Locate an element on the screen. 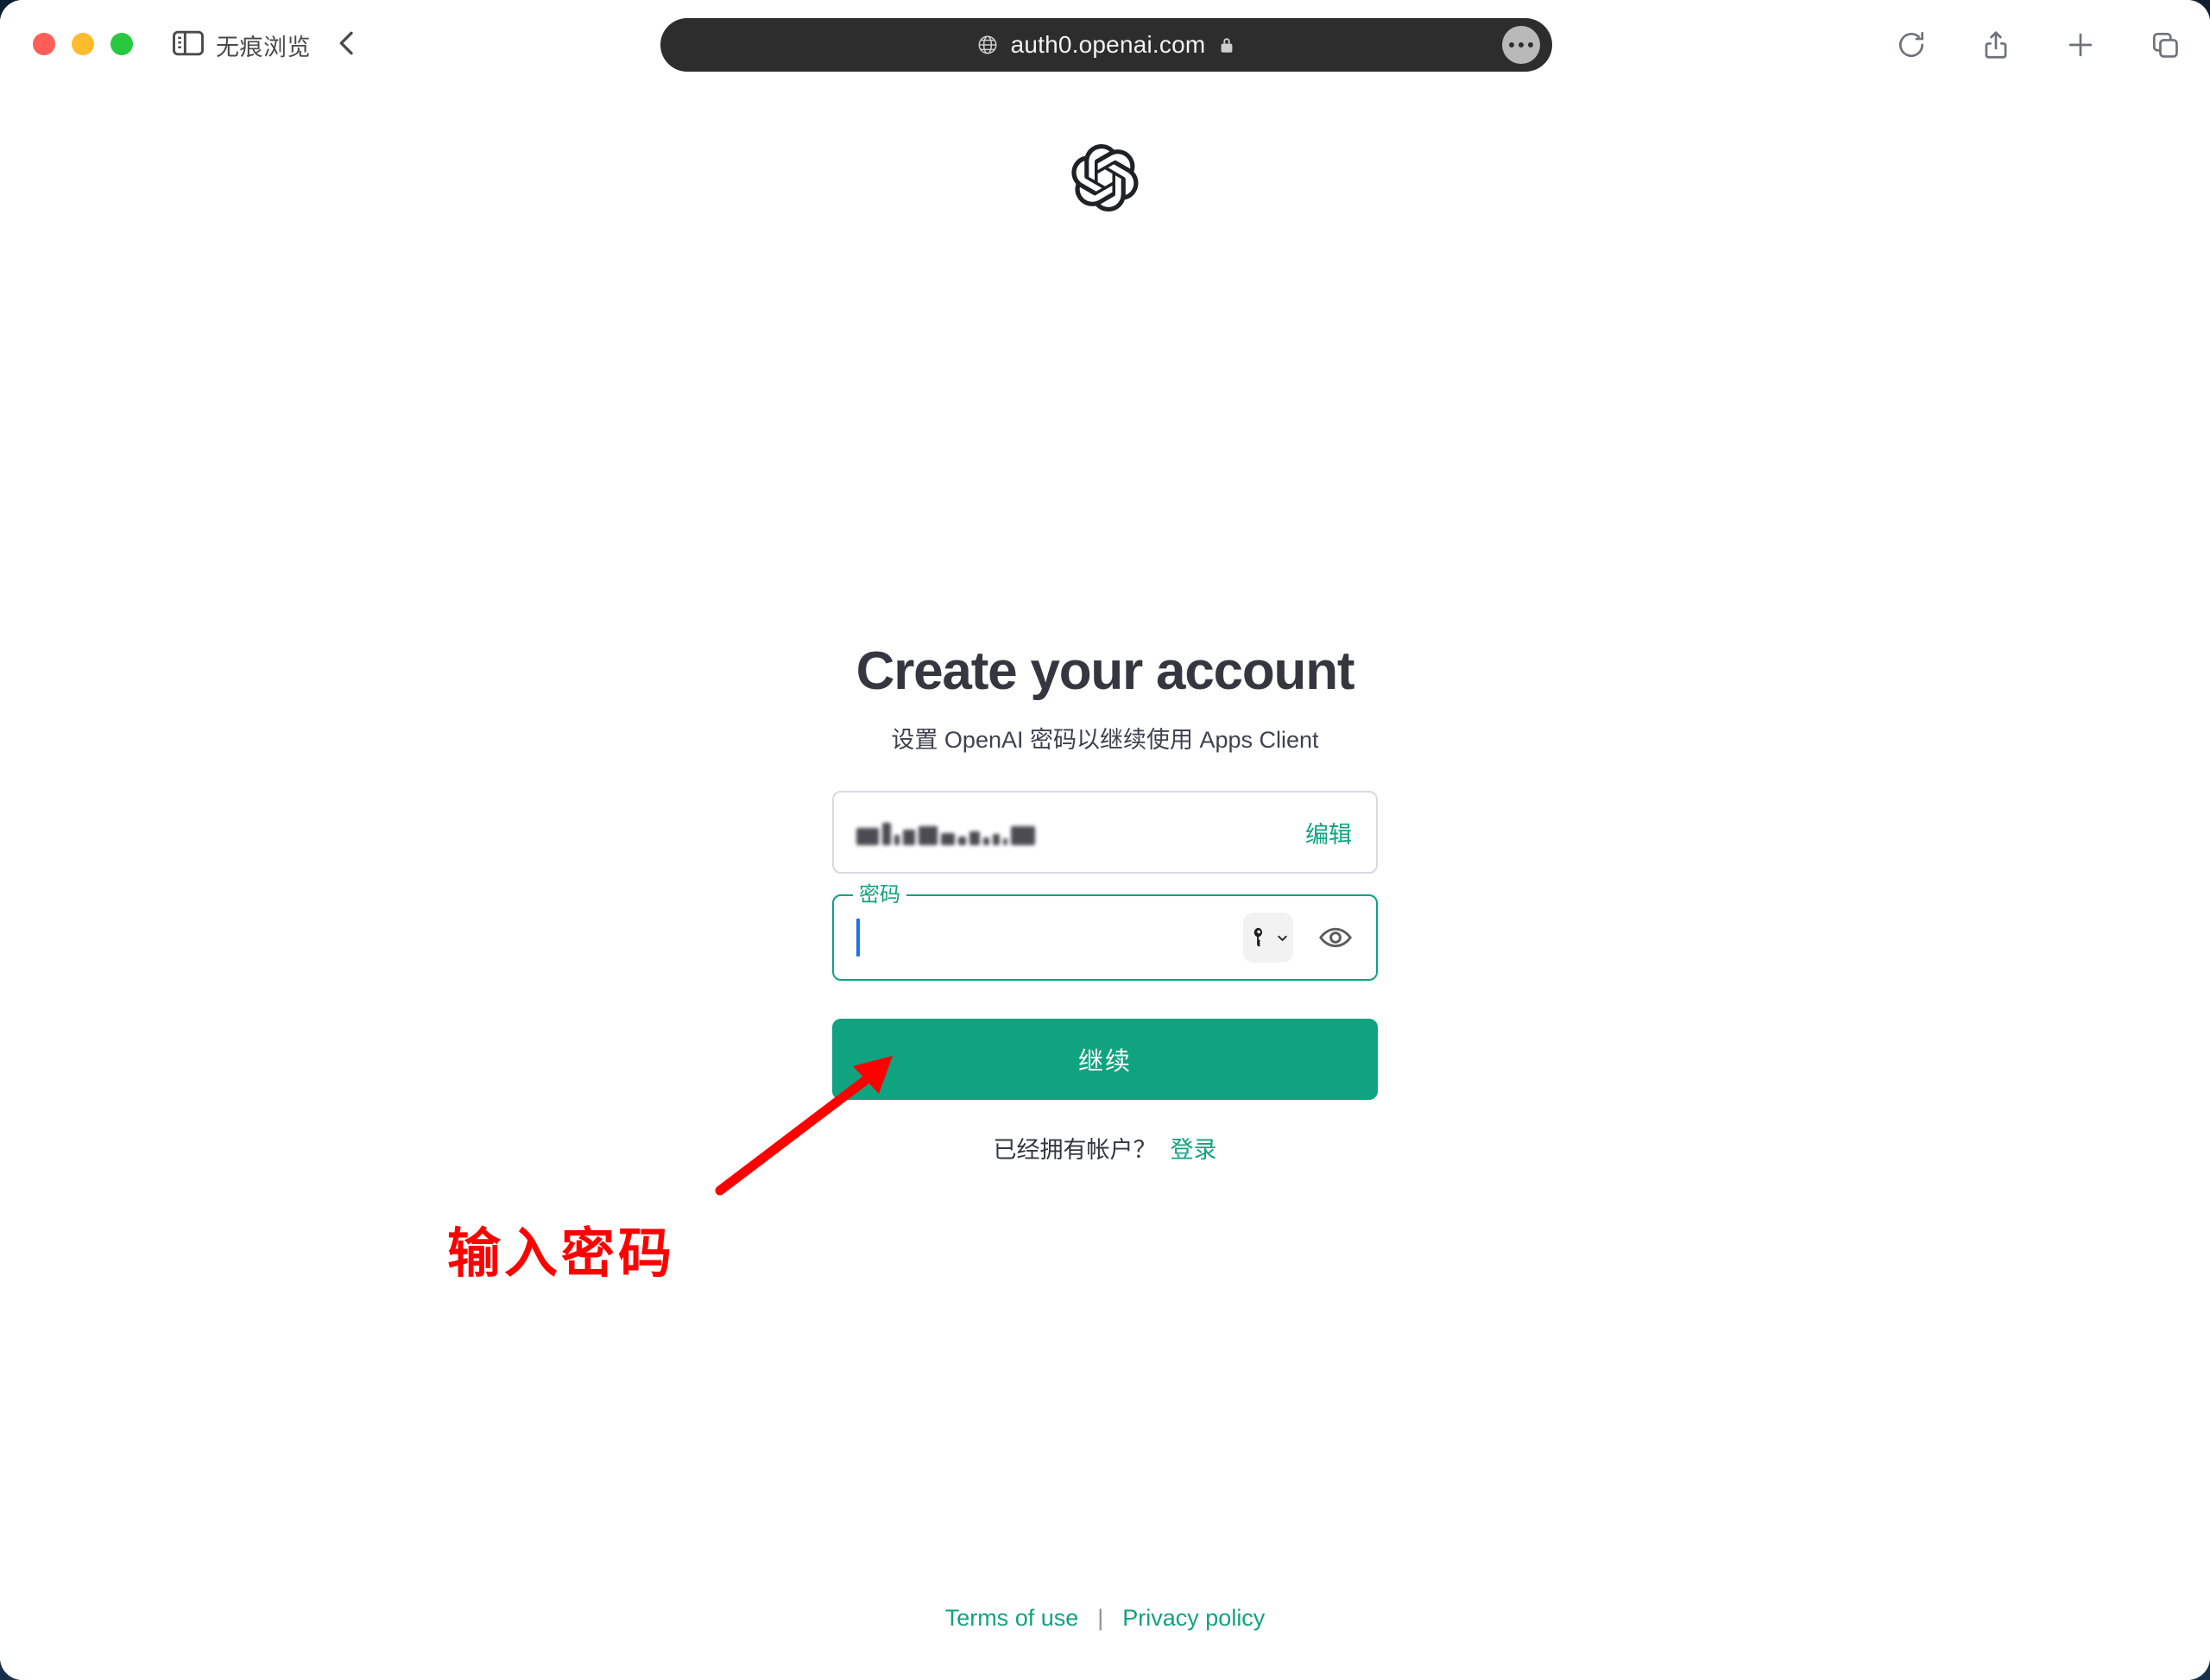 This screenshot has width=2210, height=1680. new-tab-button is located at coordinates (2080, 45).